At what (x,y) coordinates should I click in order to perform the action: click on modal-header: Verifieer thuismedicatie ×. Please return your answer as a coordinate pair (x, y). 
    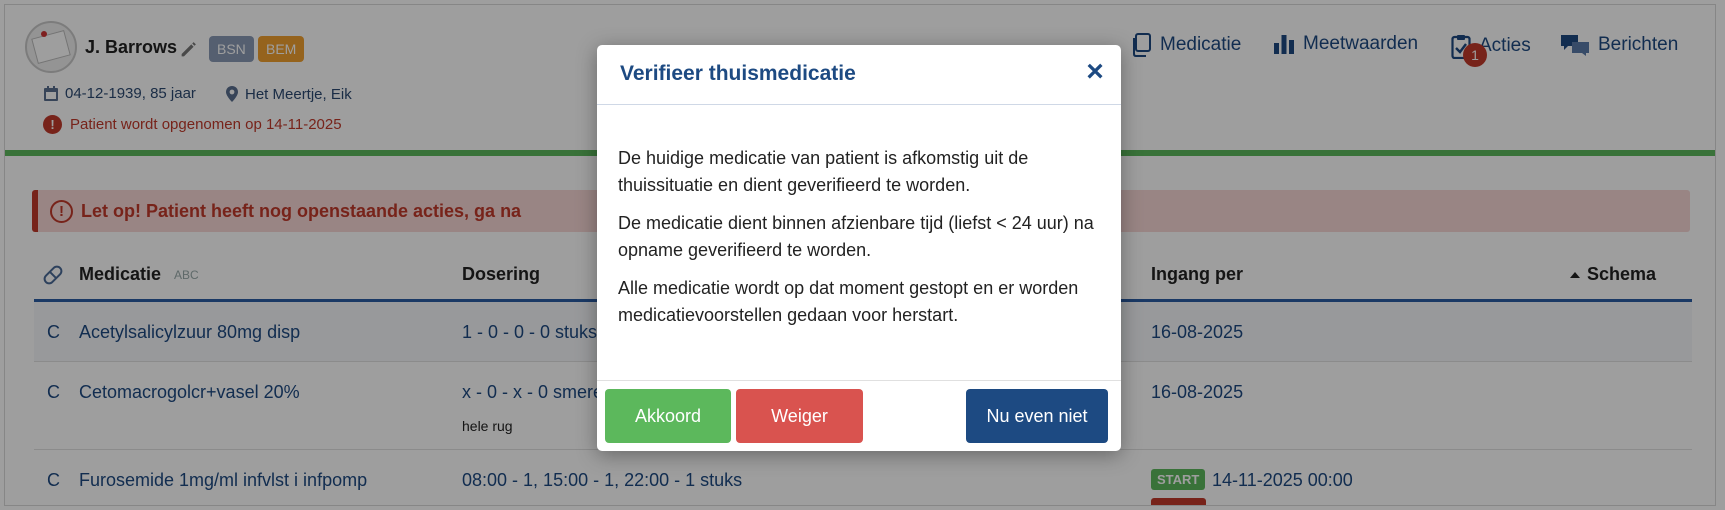
    Looking at the image, I should click on (859, 75).